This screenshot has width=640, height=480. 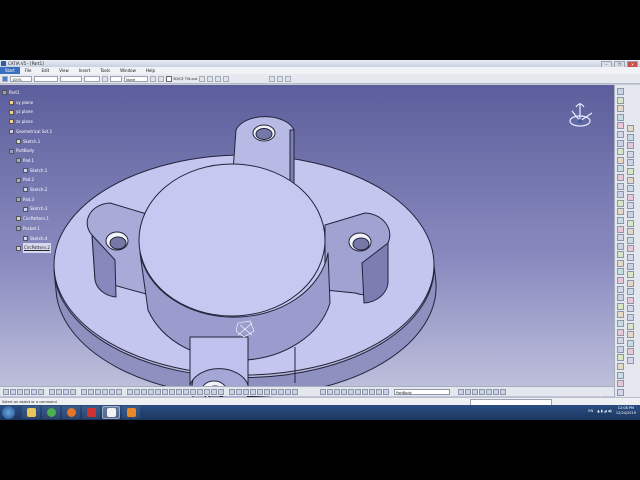 I want to click on language-indicator: EN, so click(x=590, y=411).